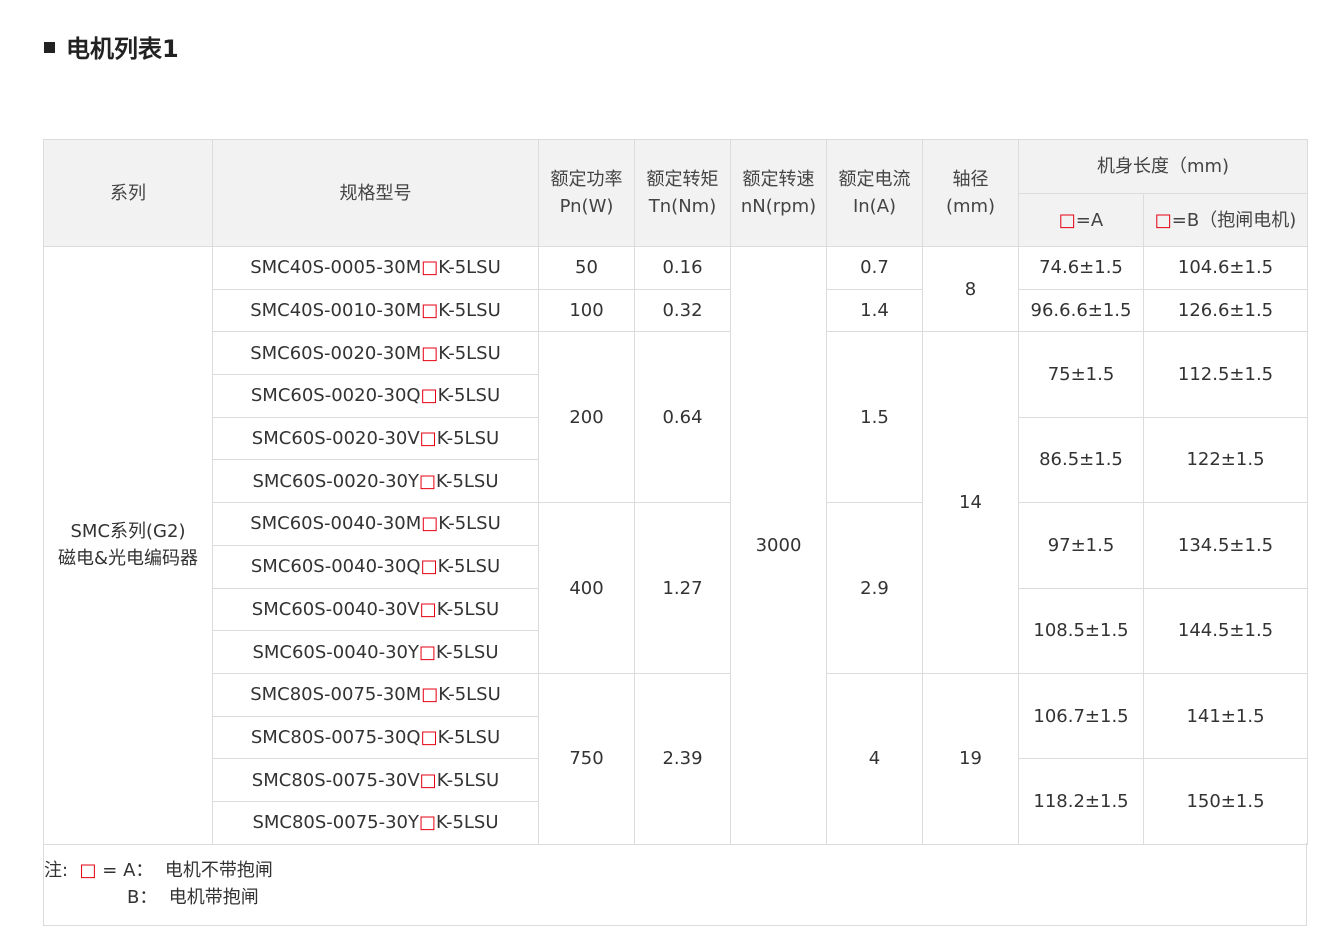 The width and height of the screenshot is (1337, 945). I want to click on speed-cell: 3000, so click(778, 545).